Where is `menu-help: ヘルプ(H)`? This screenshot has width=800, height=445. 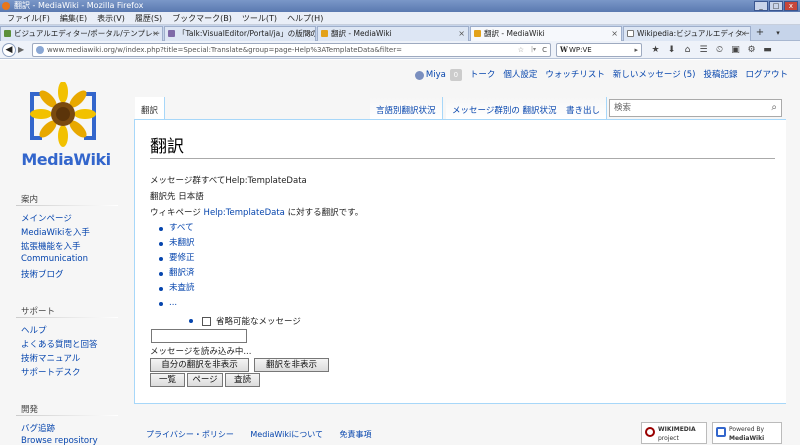
menu-help: ヘルプ(H) is located at coordinates (305, 18).